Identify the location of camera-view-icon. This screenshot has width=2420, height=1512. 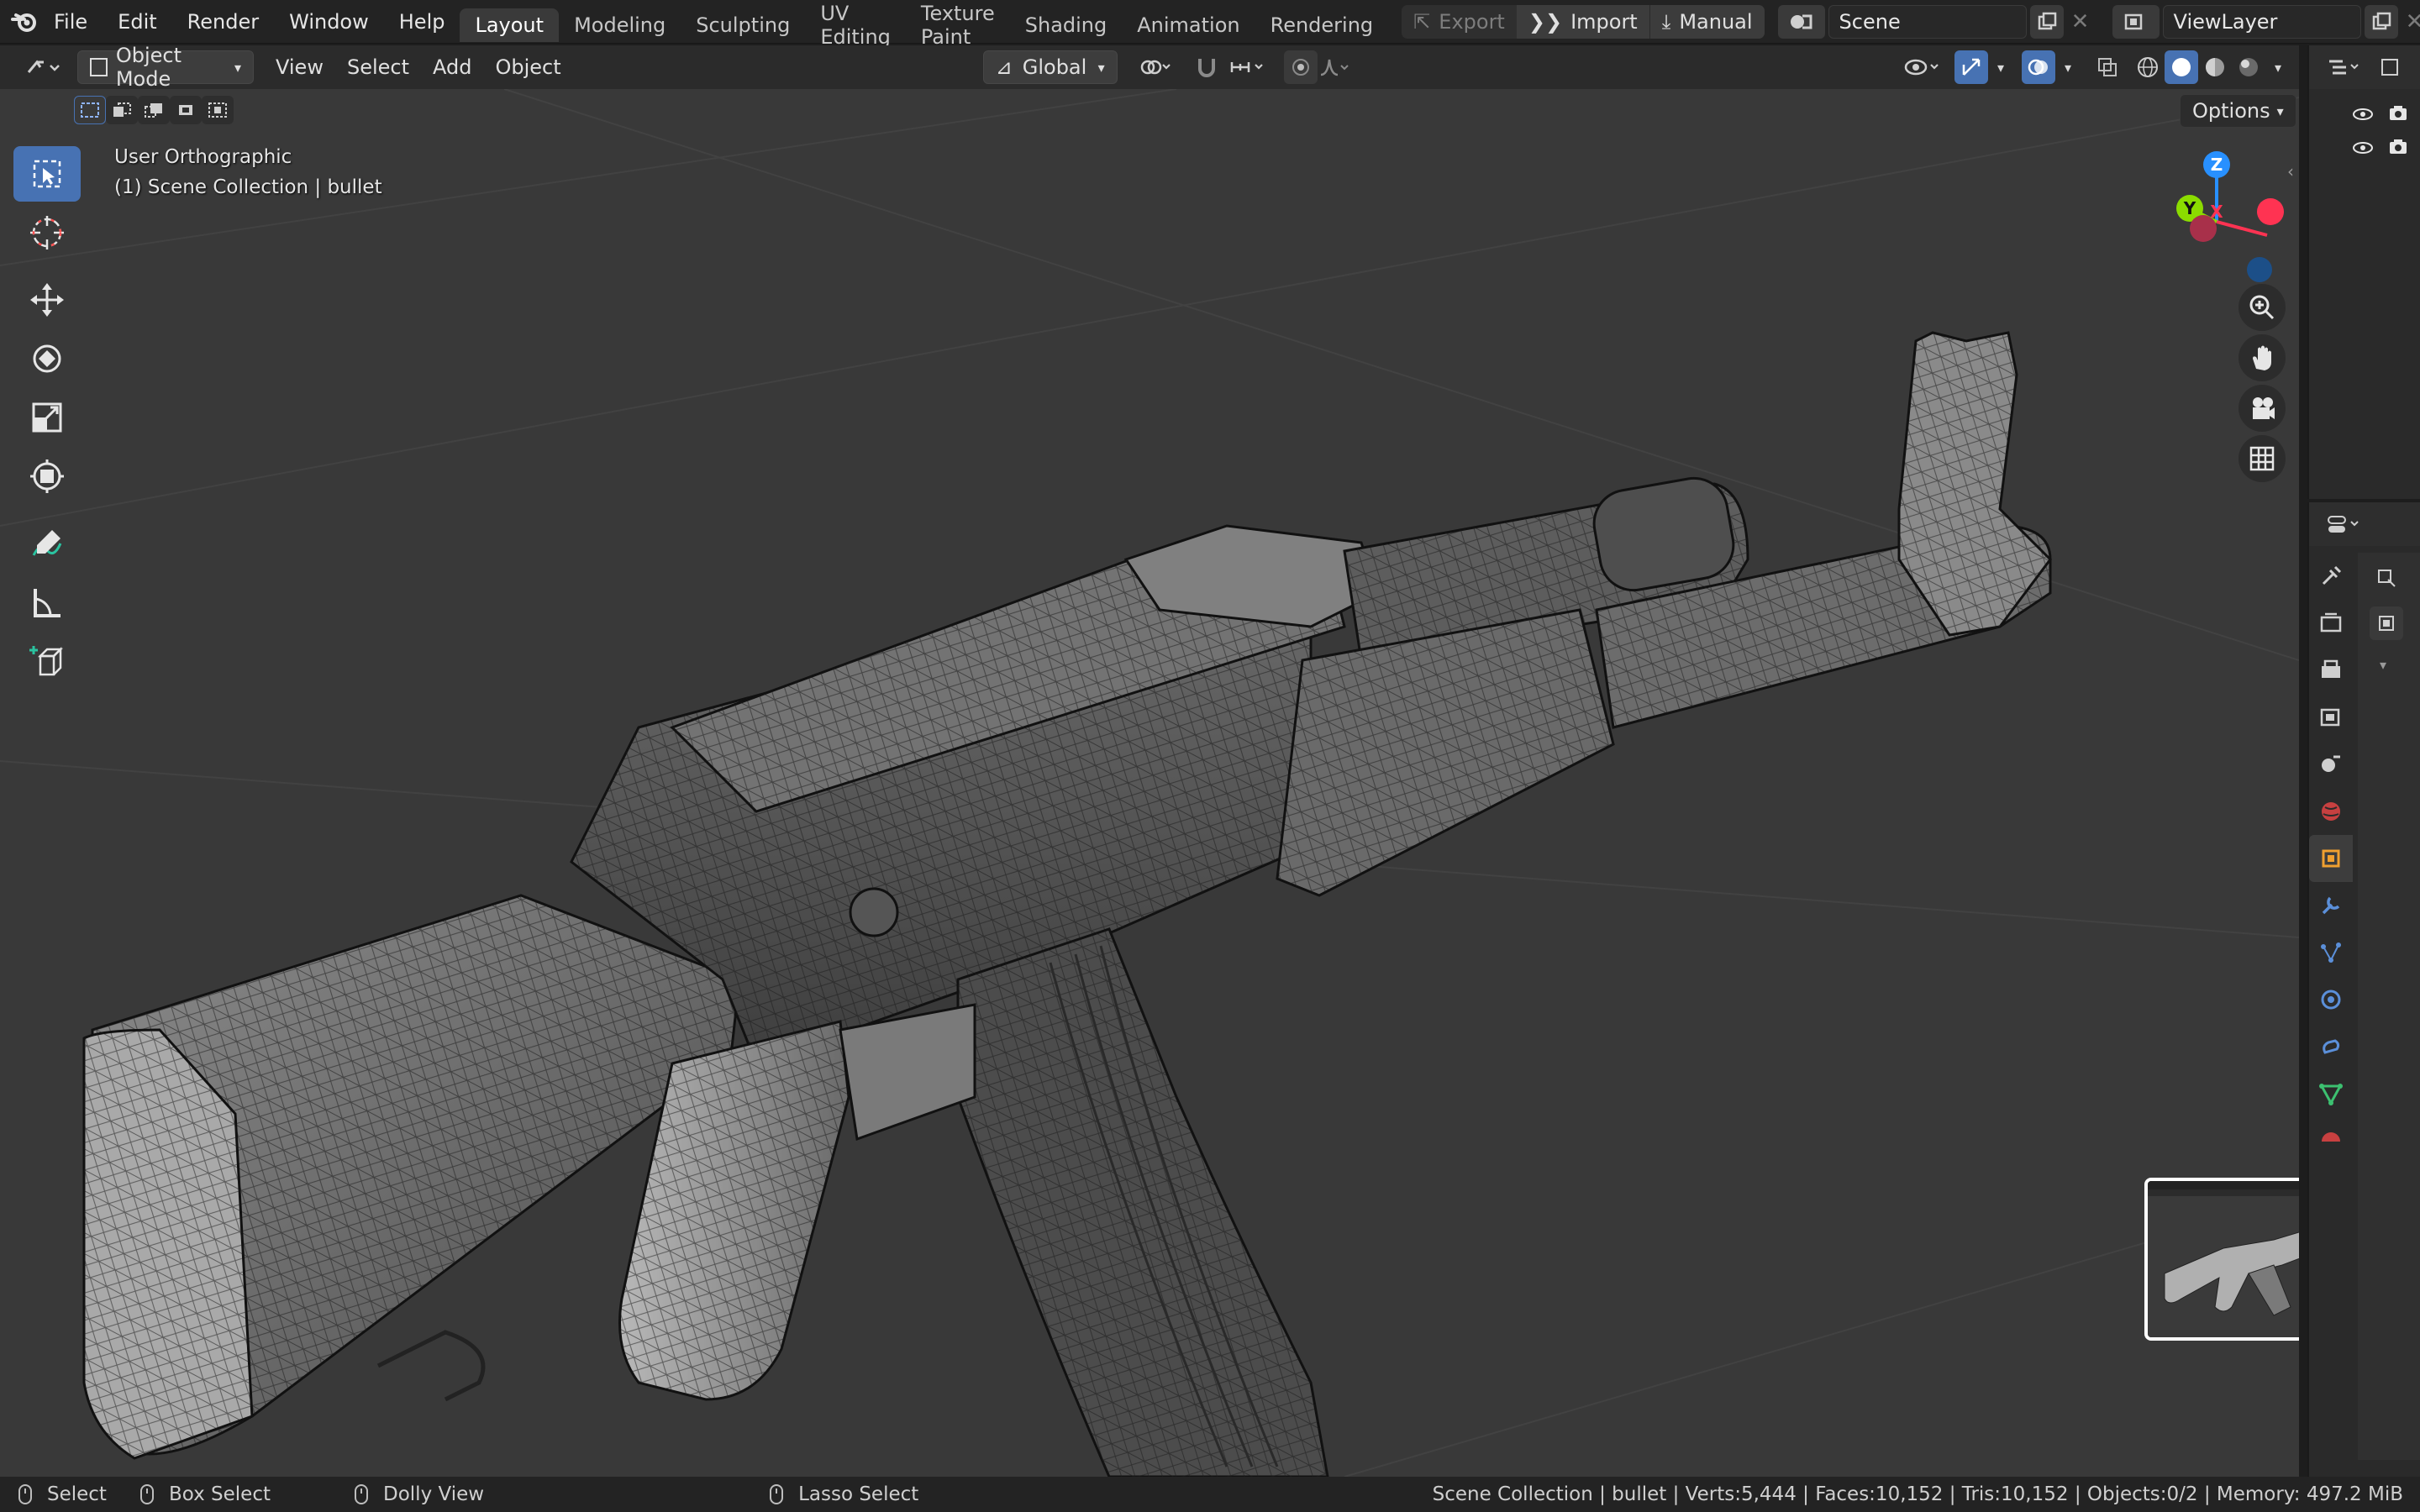
(2262, 408).